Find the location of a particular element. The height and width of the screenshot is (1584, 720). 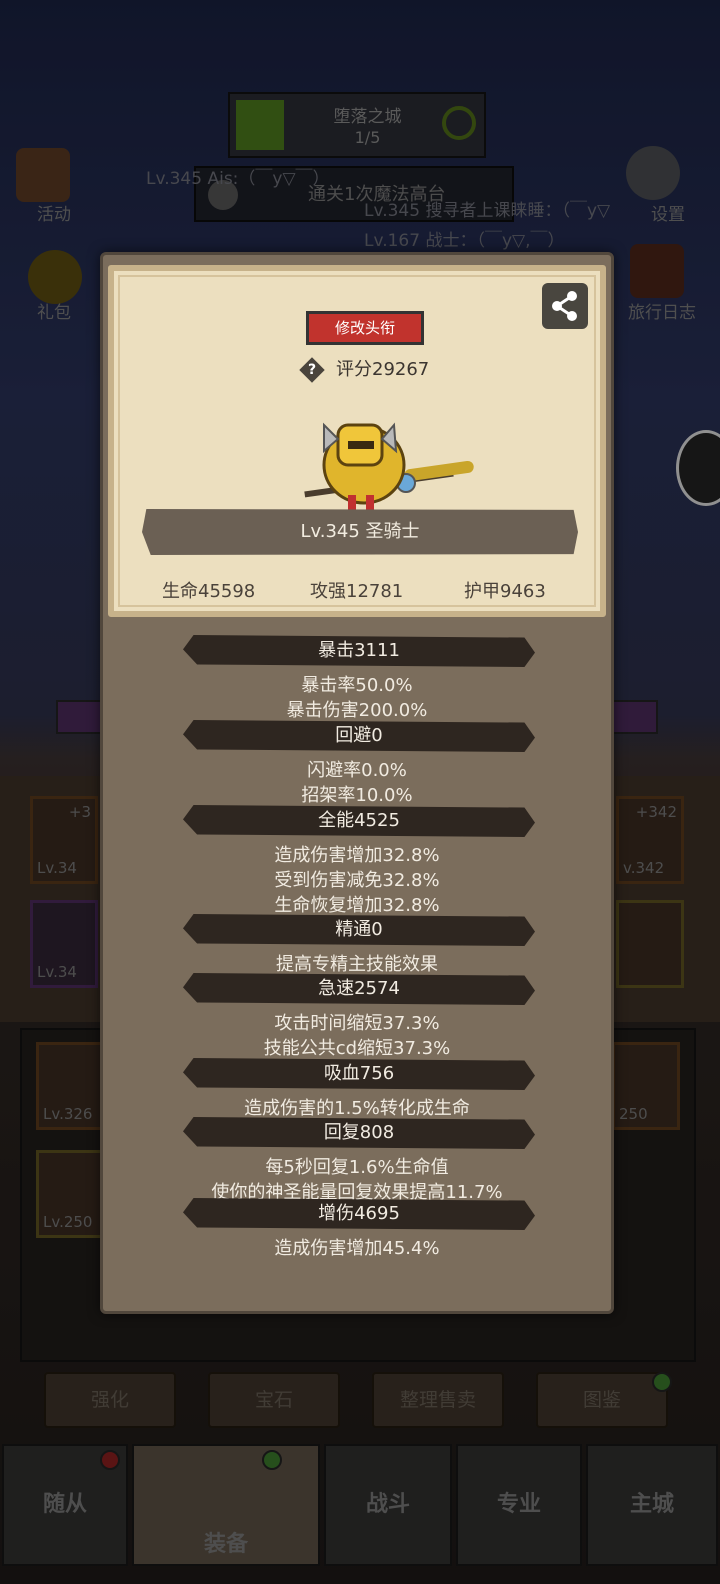

score-value: 评分29267 is located at coordinates (383, 369).